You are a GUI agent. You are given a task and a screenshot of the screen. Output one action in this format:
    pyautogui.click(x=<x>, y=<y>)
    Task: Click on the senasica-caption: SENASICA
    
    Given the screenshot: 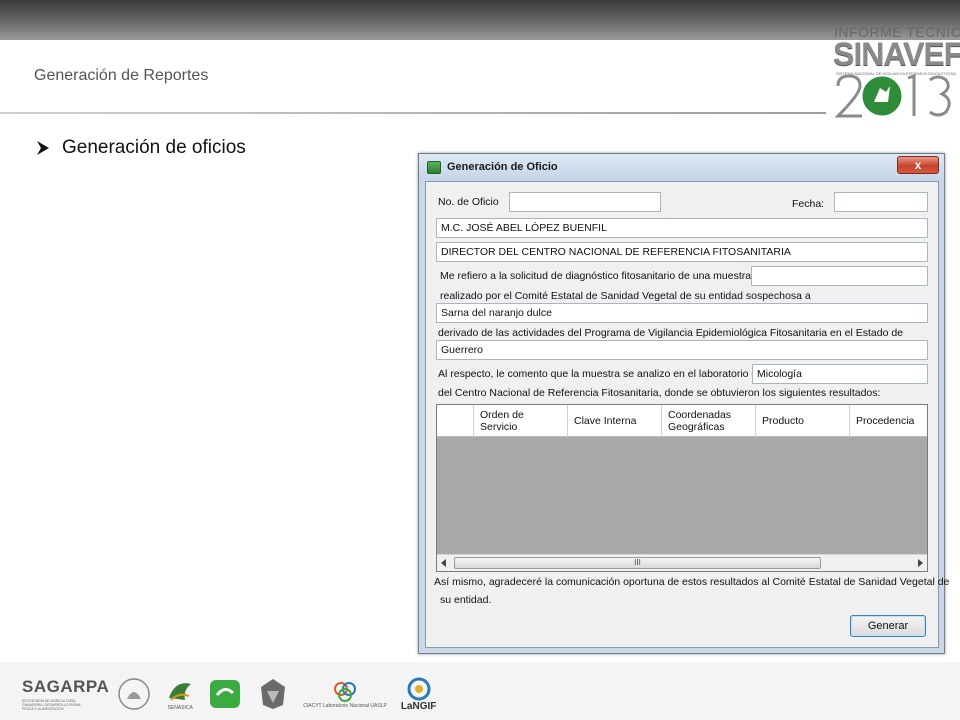 What is the action you would take?
    pyautogui.click(x=180, y=707)
    